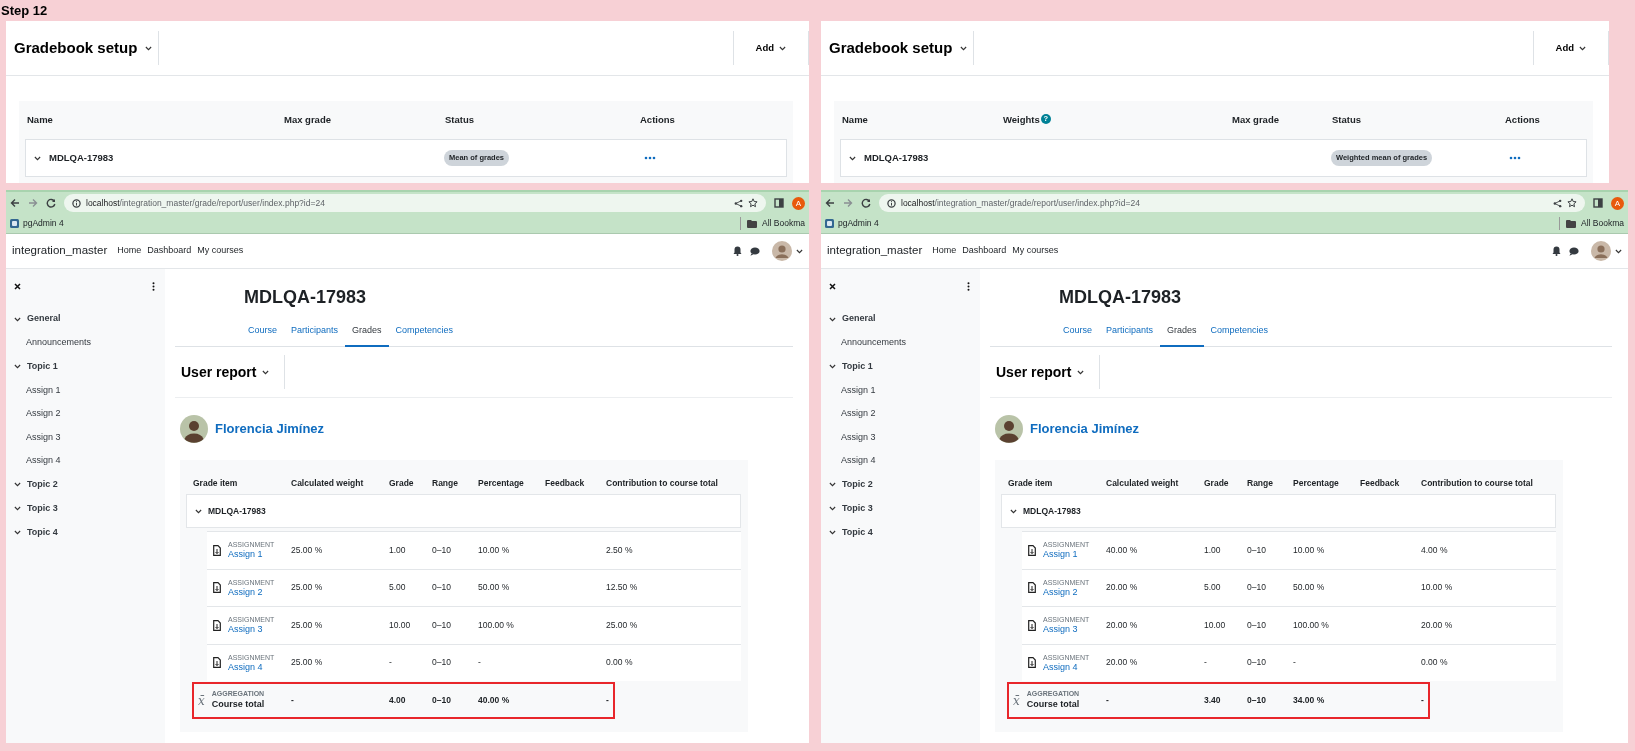 This screenshot has width=1635, height=751. Describe the element at coordinates (1255, 119) in the screenshot. I see `column-header: Max grade` at that location.